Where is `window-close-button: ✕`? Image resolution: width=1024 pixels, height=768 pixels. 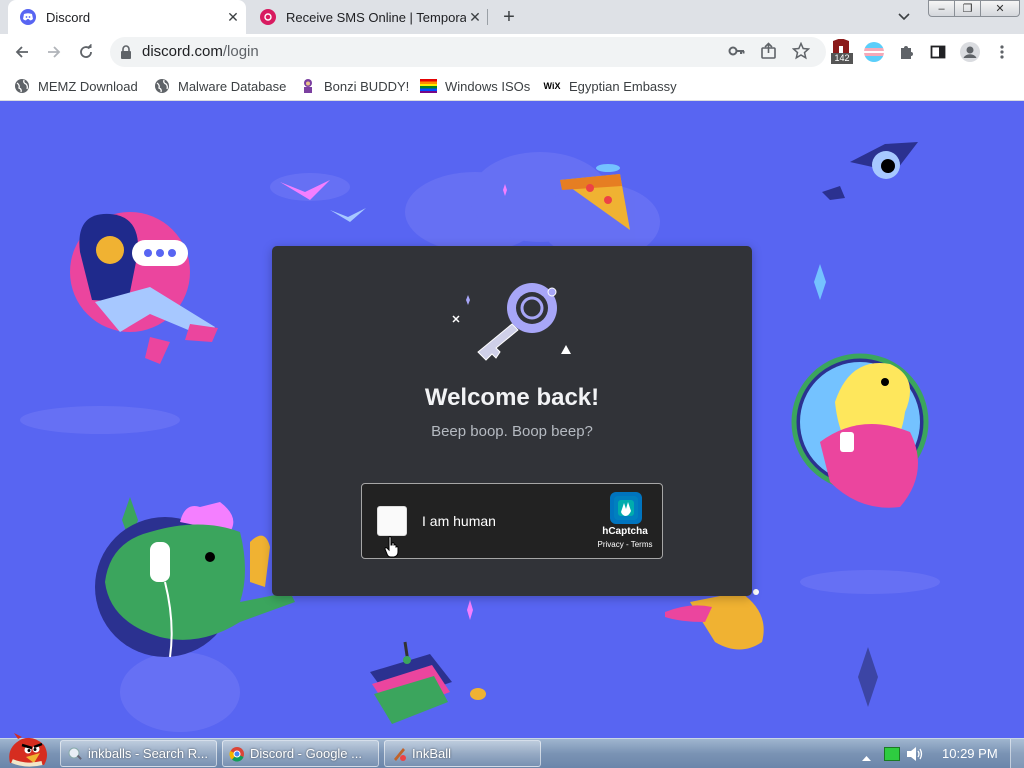 window-close-button: ✕ is located at coordinates (1000, 8).